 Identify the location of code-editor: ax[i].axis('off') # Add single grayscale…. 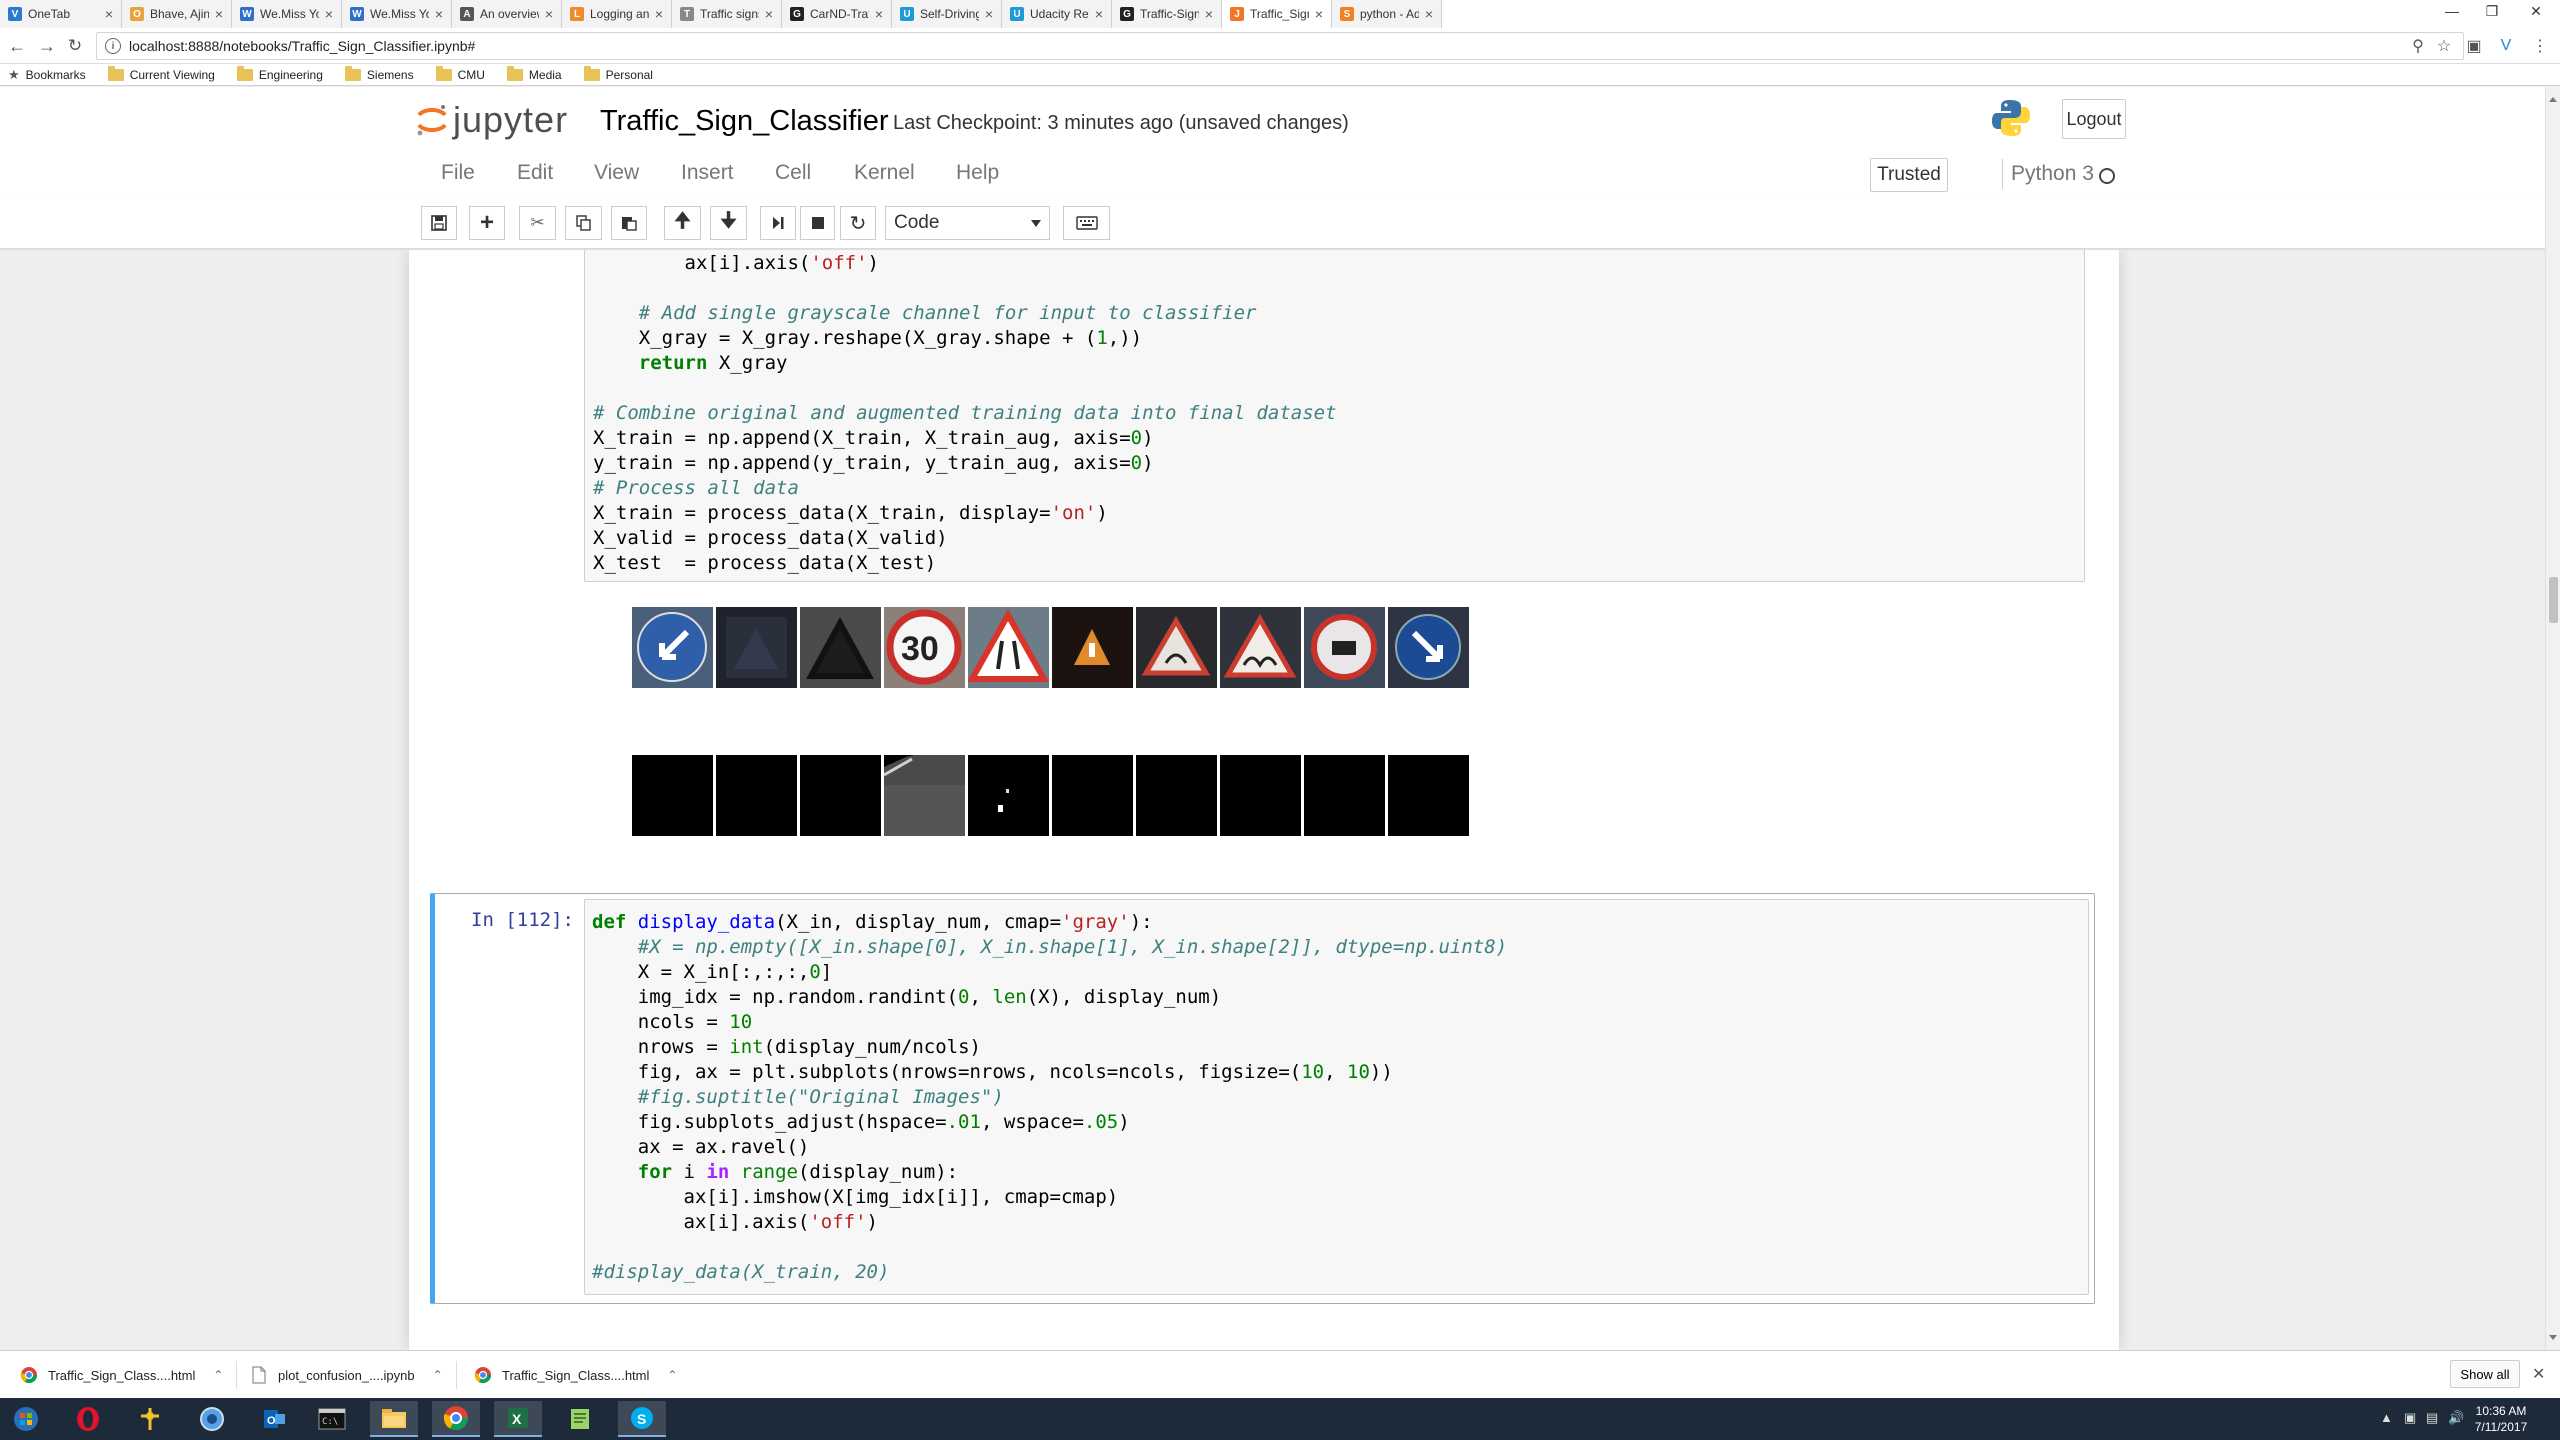
(965, 413).